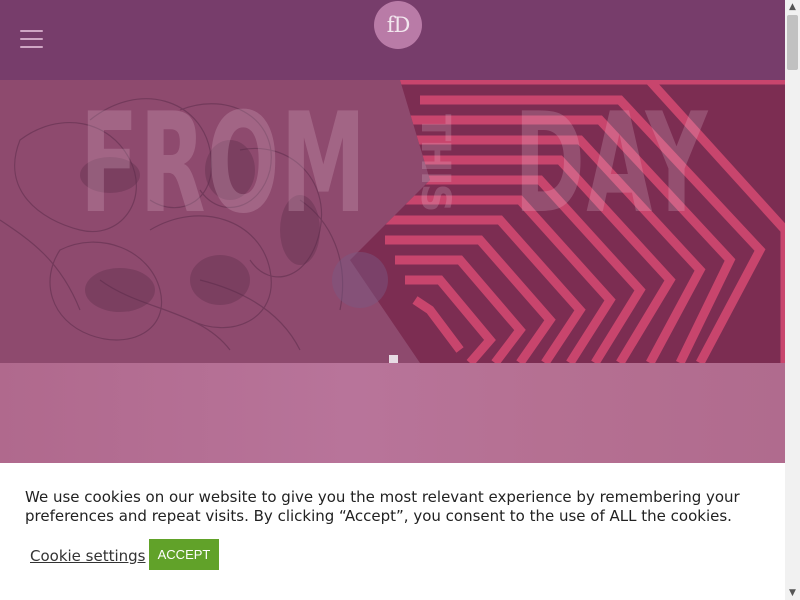 The height and width of the screenshot is (600, 800). I want to click on site-header: fD, so click(392, 40).